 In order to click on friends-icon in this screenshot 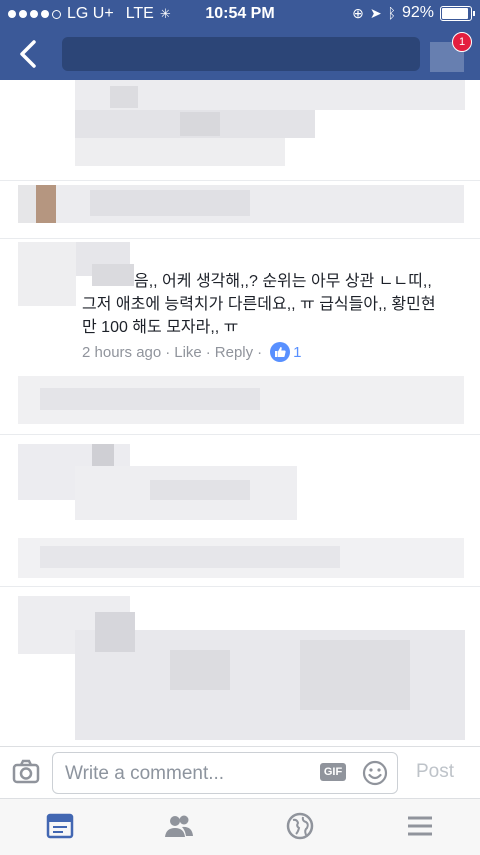, I will do `click(179, 826)`.